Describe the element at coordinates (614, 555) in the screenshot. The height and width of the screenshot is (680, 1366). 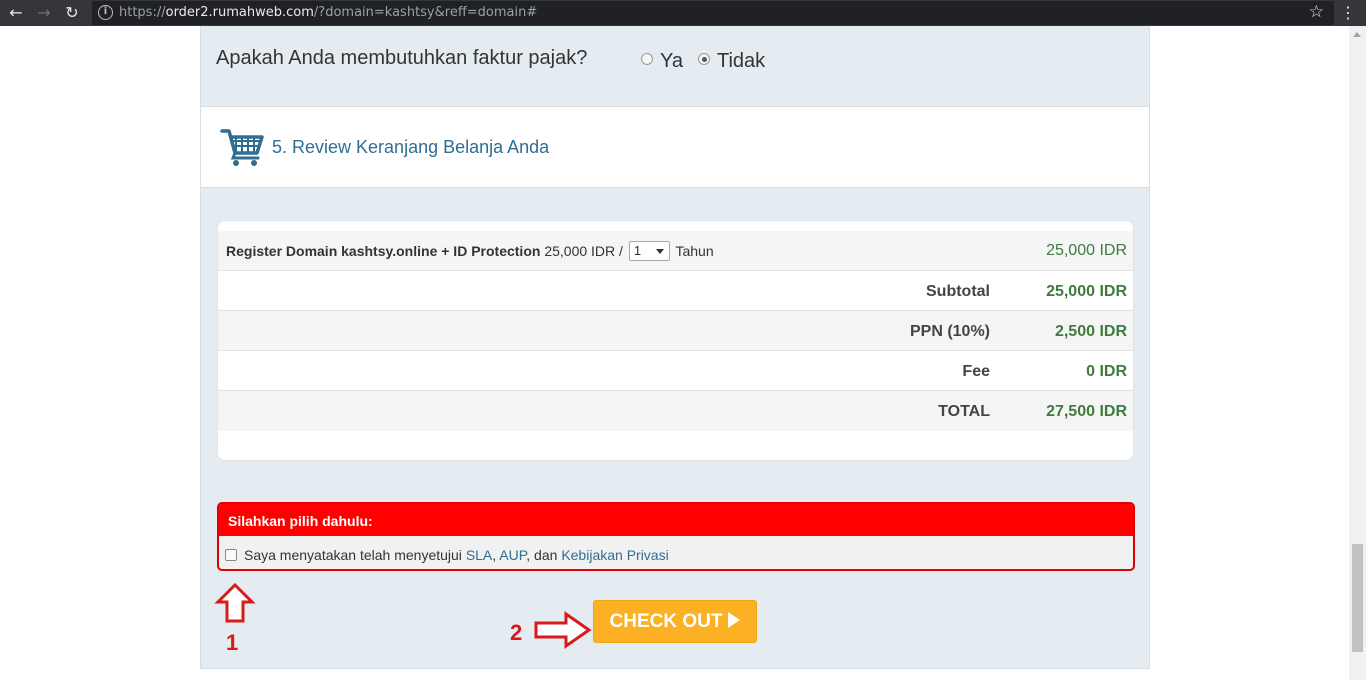
I see `privacy-policy-link: Kebijakan Privasi` at that location.